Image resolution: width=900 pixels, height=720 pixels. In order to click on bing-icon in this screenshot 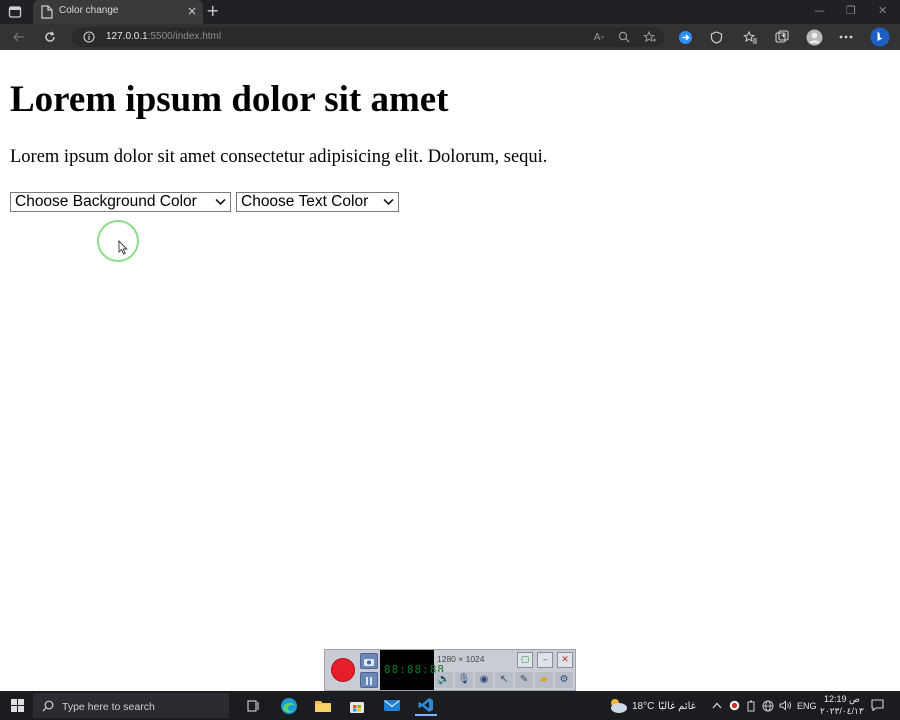, I will do `click(880, 37)`.